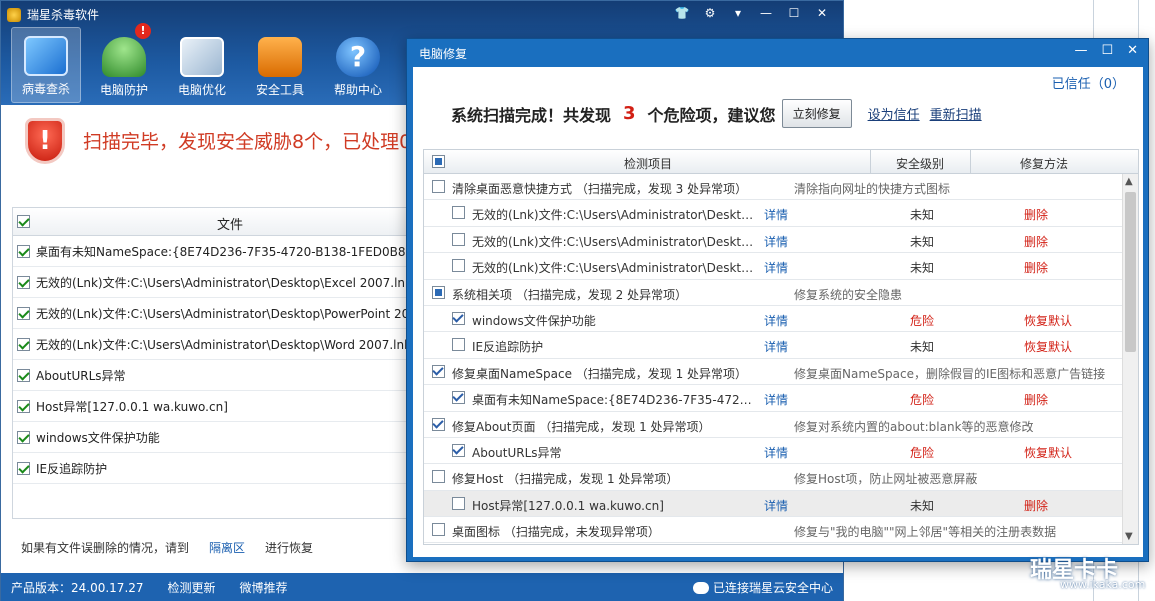 The width and height of the screenshot is (1155, 601). I want to click on gear-icon: ⚙, so click(710, 13).